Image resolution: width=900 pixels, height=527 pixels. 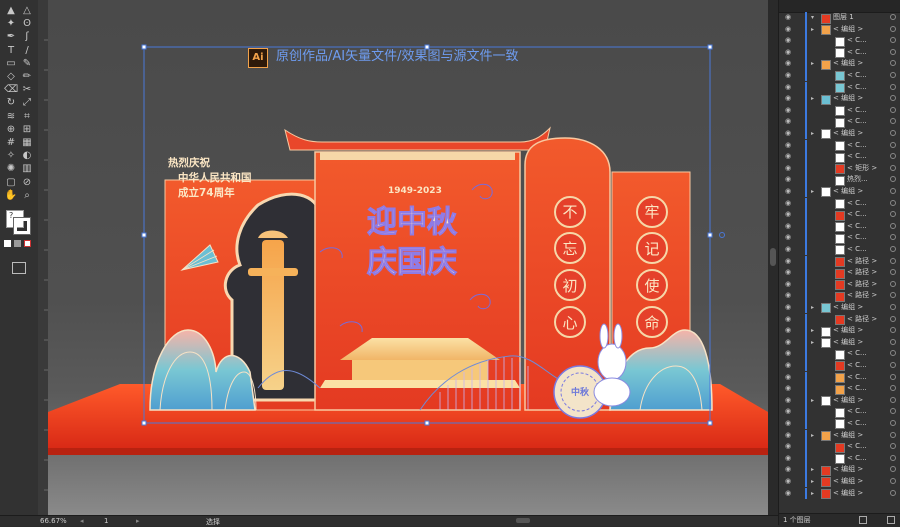 I want to click on gradient-tool-icon: ▦, so click(x=27, y=143).